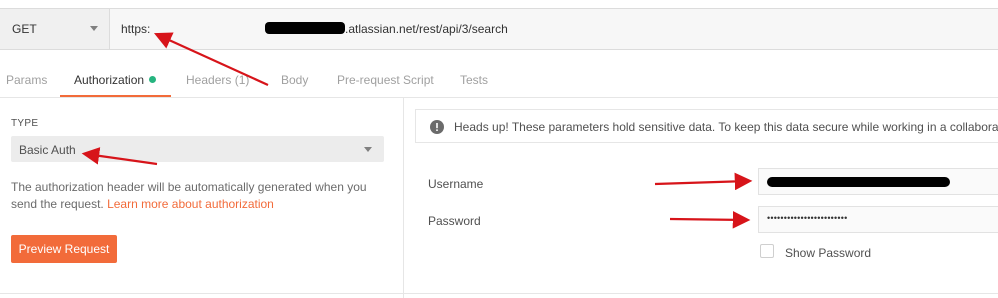 The height and width of the screenshot is (298, 998). What do you see at coordinates (710, 220) in the screenshot?
I see `password-arrow` at bounding box center [710, 220].